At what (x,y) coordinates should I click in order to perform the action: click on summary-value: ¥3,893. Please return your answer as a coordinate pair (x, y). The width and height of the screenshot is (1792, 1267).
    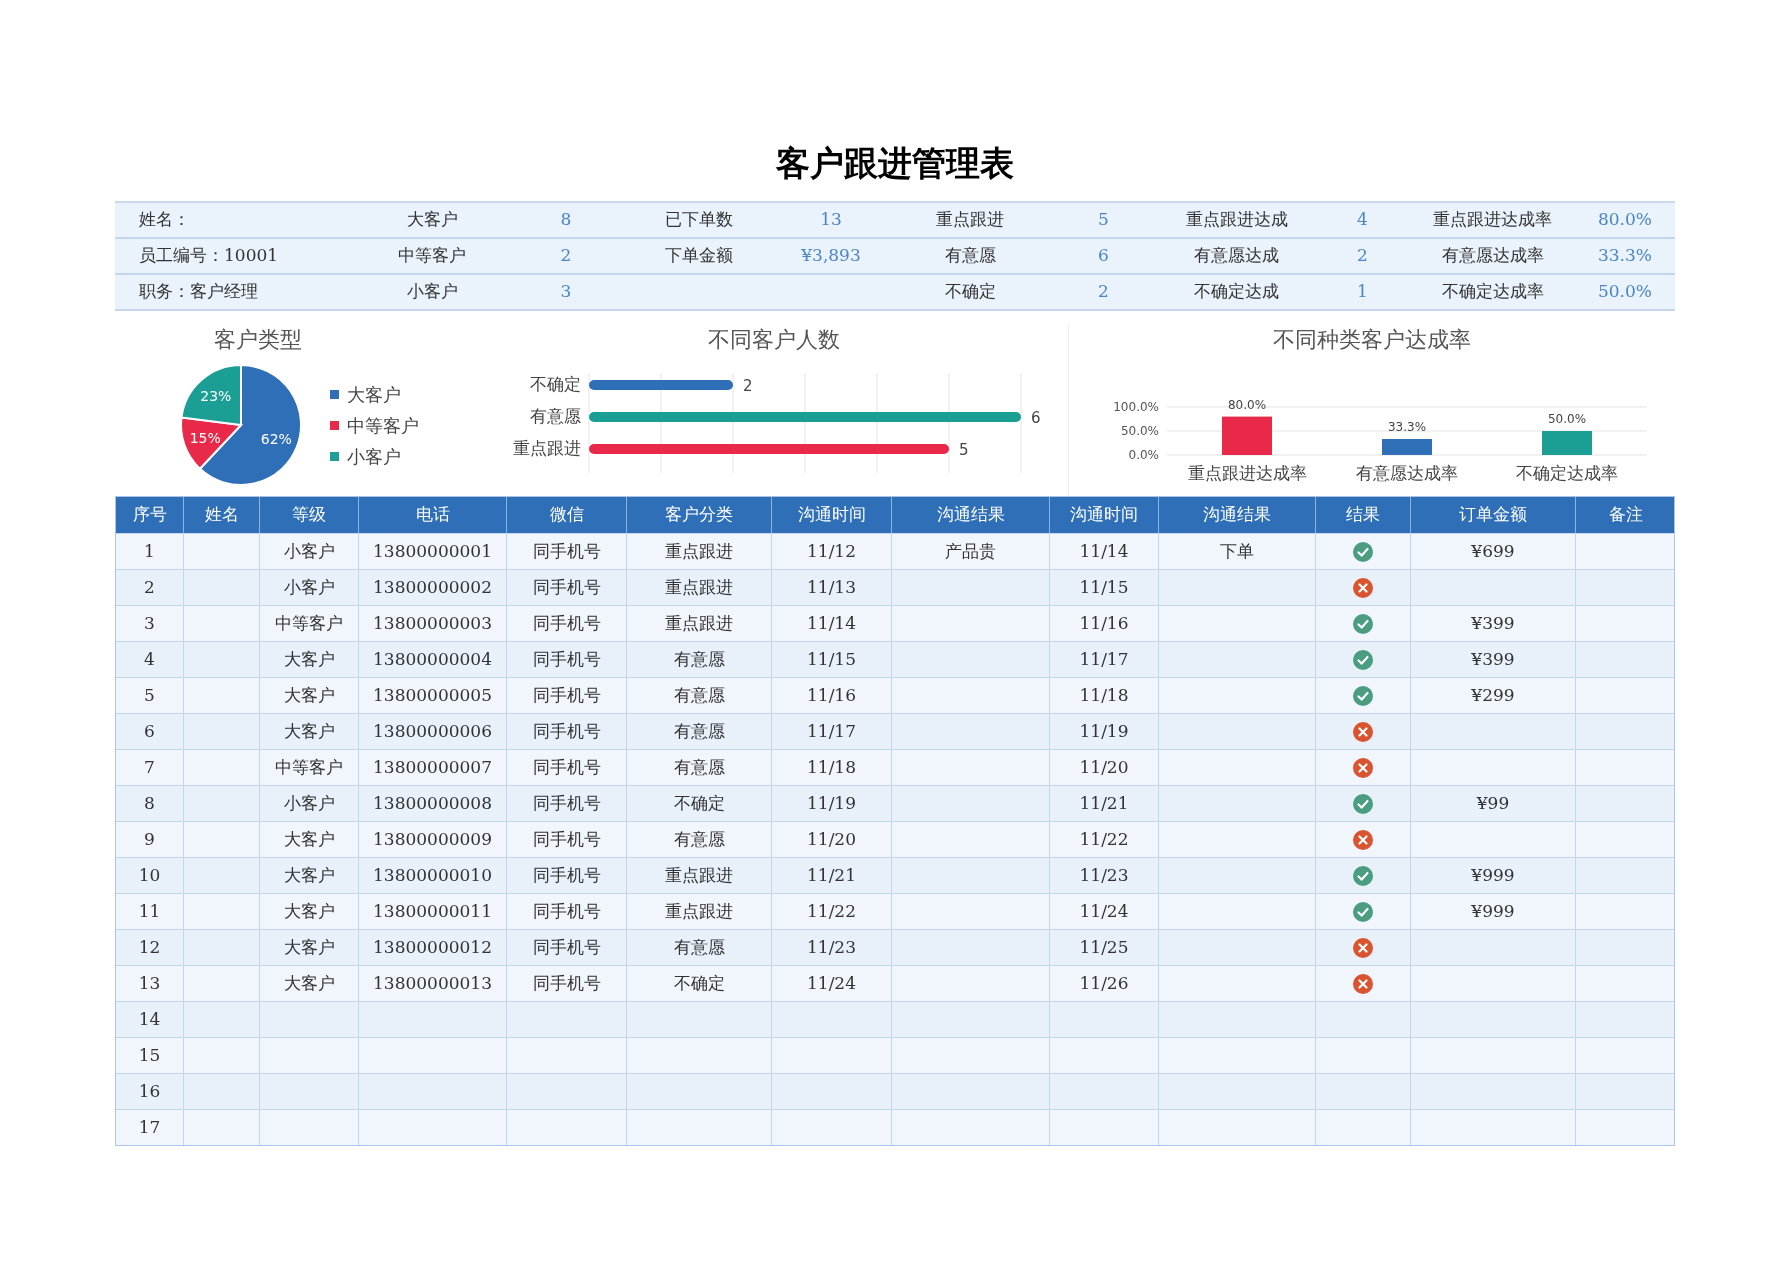
    Looking at the image, I should click on (831, 256).